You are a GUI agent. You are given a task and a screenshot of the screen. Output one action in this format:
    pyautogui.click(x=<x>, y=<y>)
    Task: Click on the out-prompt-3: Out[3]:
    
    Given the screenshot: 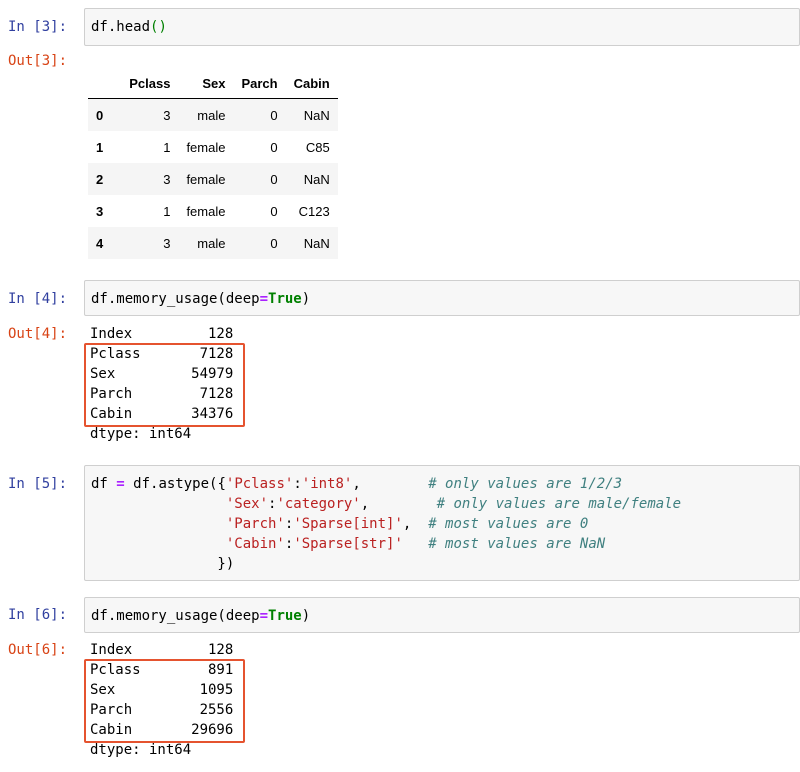 What is the action you would take?
    pyautogui.click(x=38, y=61)
    